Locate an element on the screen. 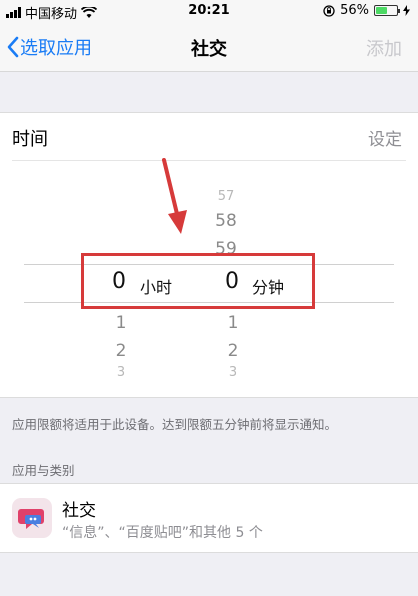 The width and height of the screenshot is (418, 596). time-label: 时间 is located at coordinates (30, 139).